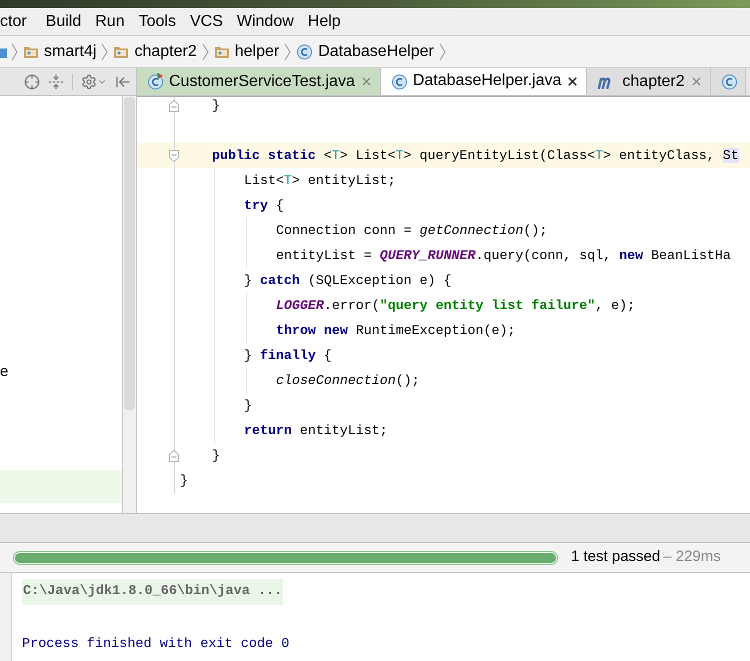 The image size is (750, 661). What do you see at coordinates (110, 21) in the screenshot?
I see `menu-item: Run` at bounding box center [110, 21].